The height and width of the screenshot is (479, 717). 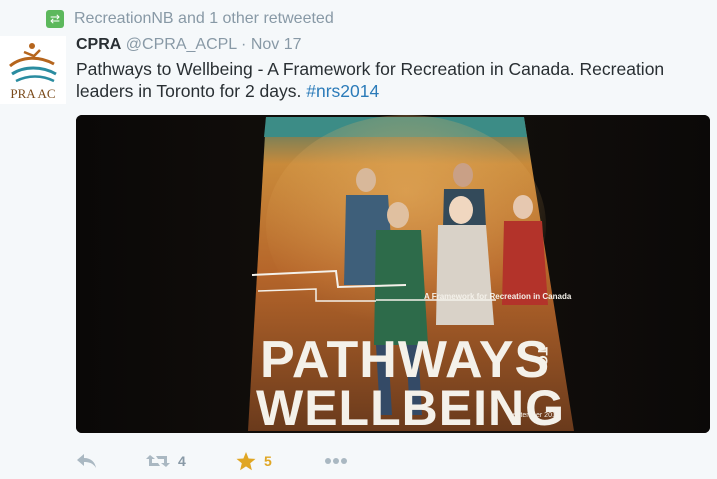 I want to click on avatar: PRA AC, so click(x=33, y=70).